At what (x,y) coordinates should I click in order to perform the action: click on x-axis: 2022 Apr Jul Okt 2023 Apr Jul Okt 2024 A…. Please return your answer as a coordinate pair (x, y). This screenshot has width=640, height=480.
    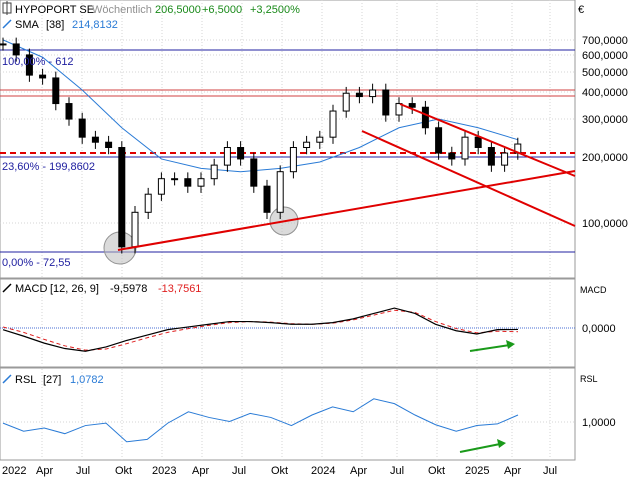
    Looking at the image, I should click on (279, 471).